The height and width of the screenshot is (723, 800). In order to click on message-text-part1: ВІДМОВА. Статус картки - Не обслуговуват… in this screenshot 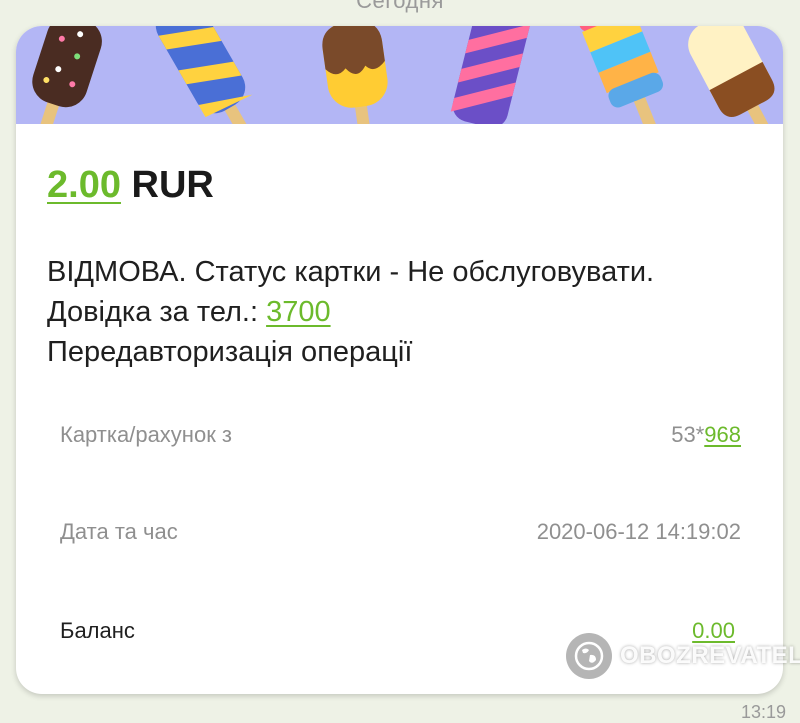, I will do `click(351, 292)`.